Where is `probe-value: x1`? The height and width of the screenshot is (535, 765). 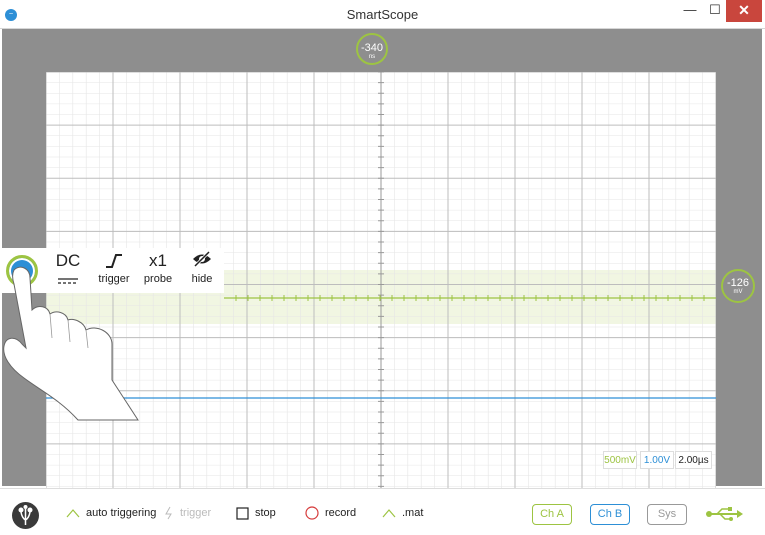 probe-value: x1 is located at coordinates (158, 260).